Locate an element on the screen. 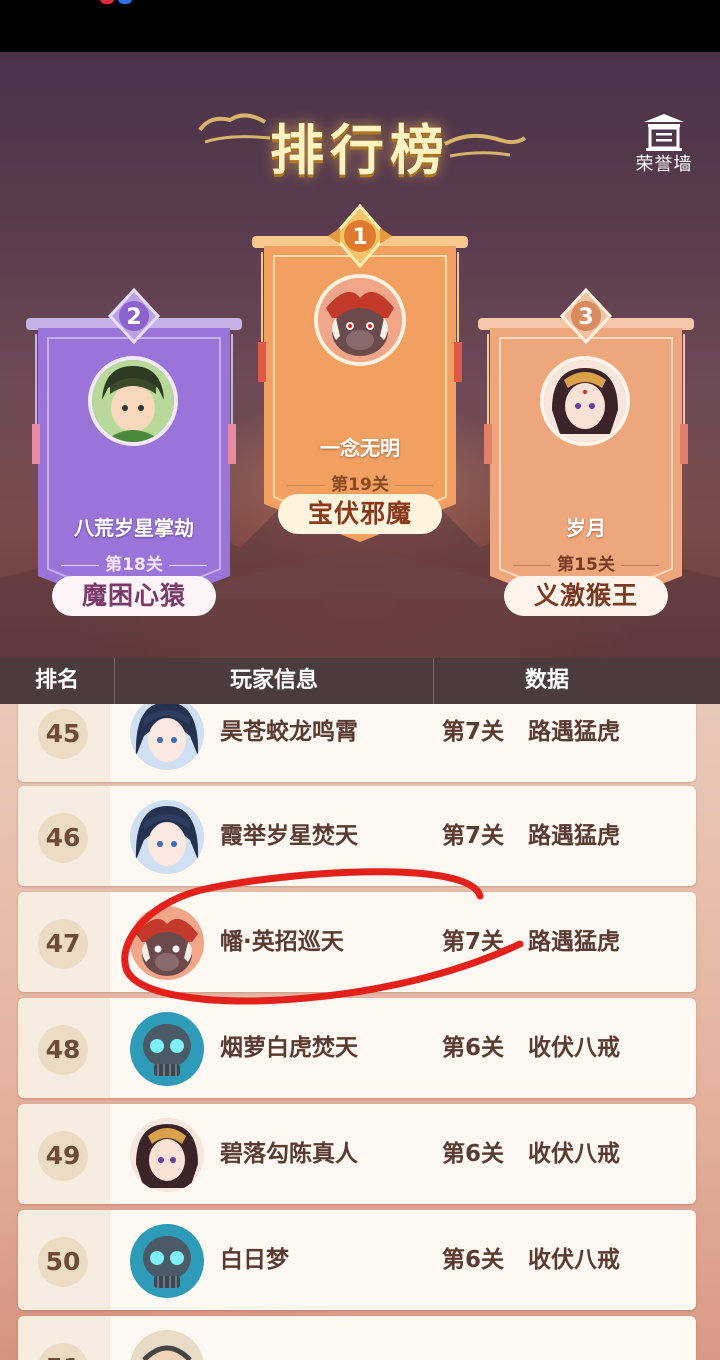 The height and width of the screenshot is (1360, 720). player-name: 碧落勾陈真人 is located at coordinates (289, 1154).